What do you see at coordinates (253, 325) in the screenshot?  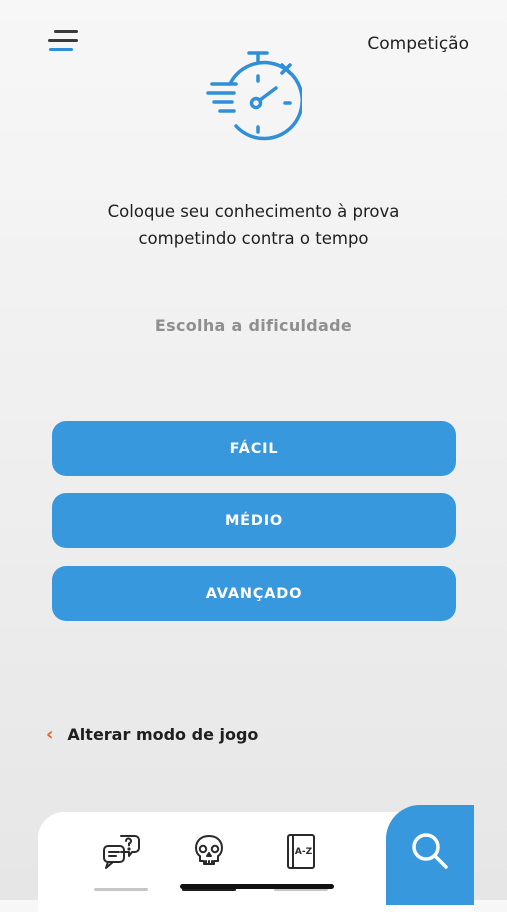 I see `difficulty-label: Escolha a dificuldade` at bounding box center [253, 325].